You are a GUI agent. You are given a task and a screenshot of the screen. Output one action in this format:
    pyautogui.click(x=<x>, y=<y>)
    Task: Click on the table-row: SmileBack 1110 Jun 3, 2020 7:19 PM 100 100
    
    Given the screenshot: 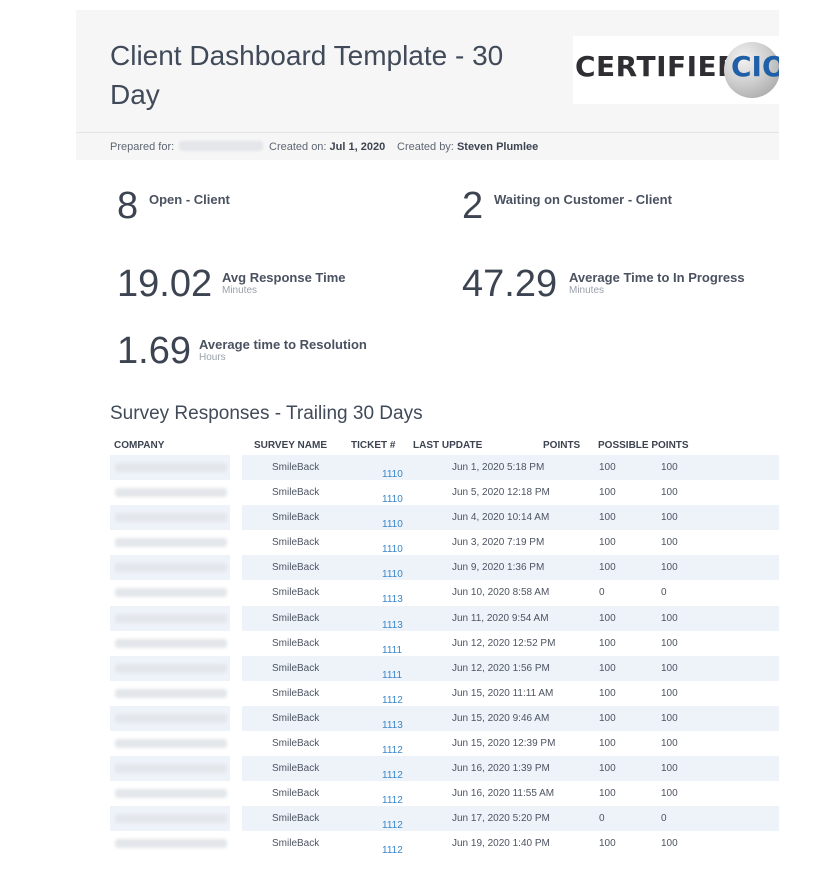 What is the action you would take?
    pyautogui.click(x=444, y=543)
    